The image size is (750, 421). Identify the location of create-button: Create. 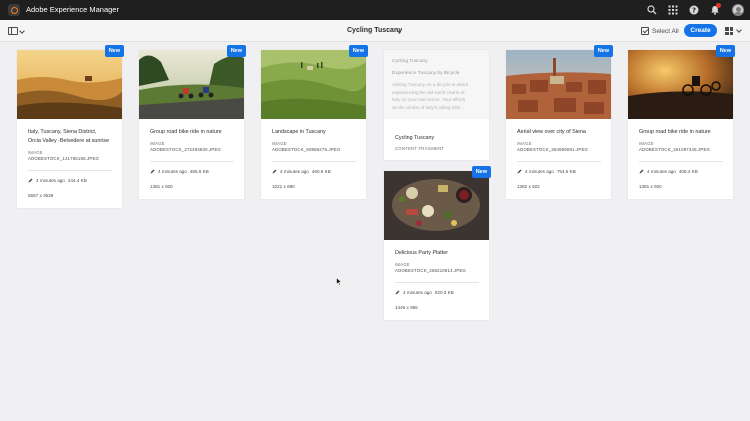
(700, 30).